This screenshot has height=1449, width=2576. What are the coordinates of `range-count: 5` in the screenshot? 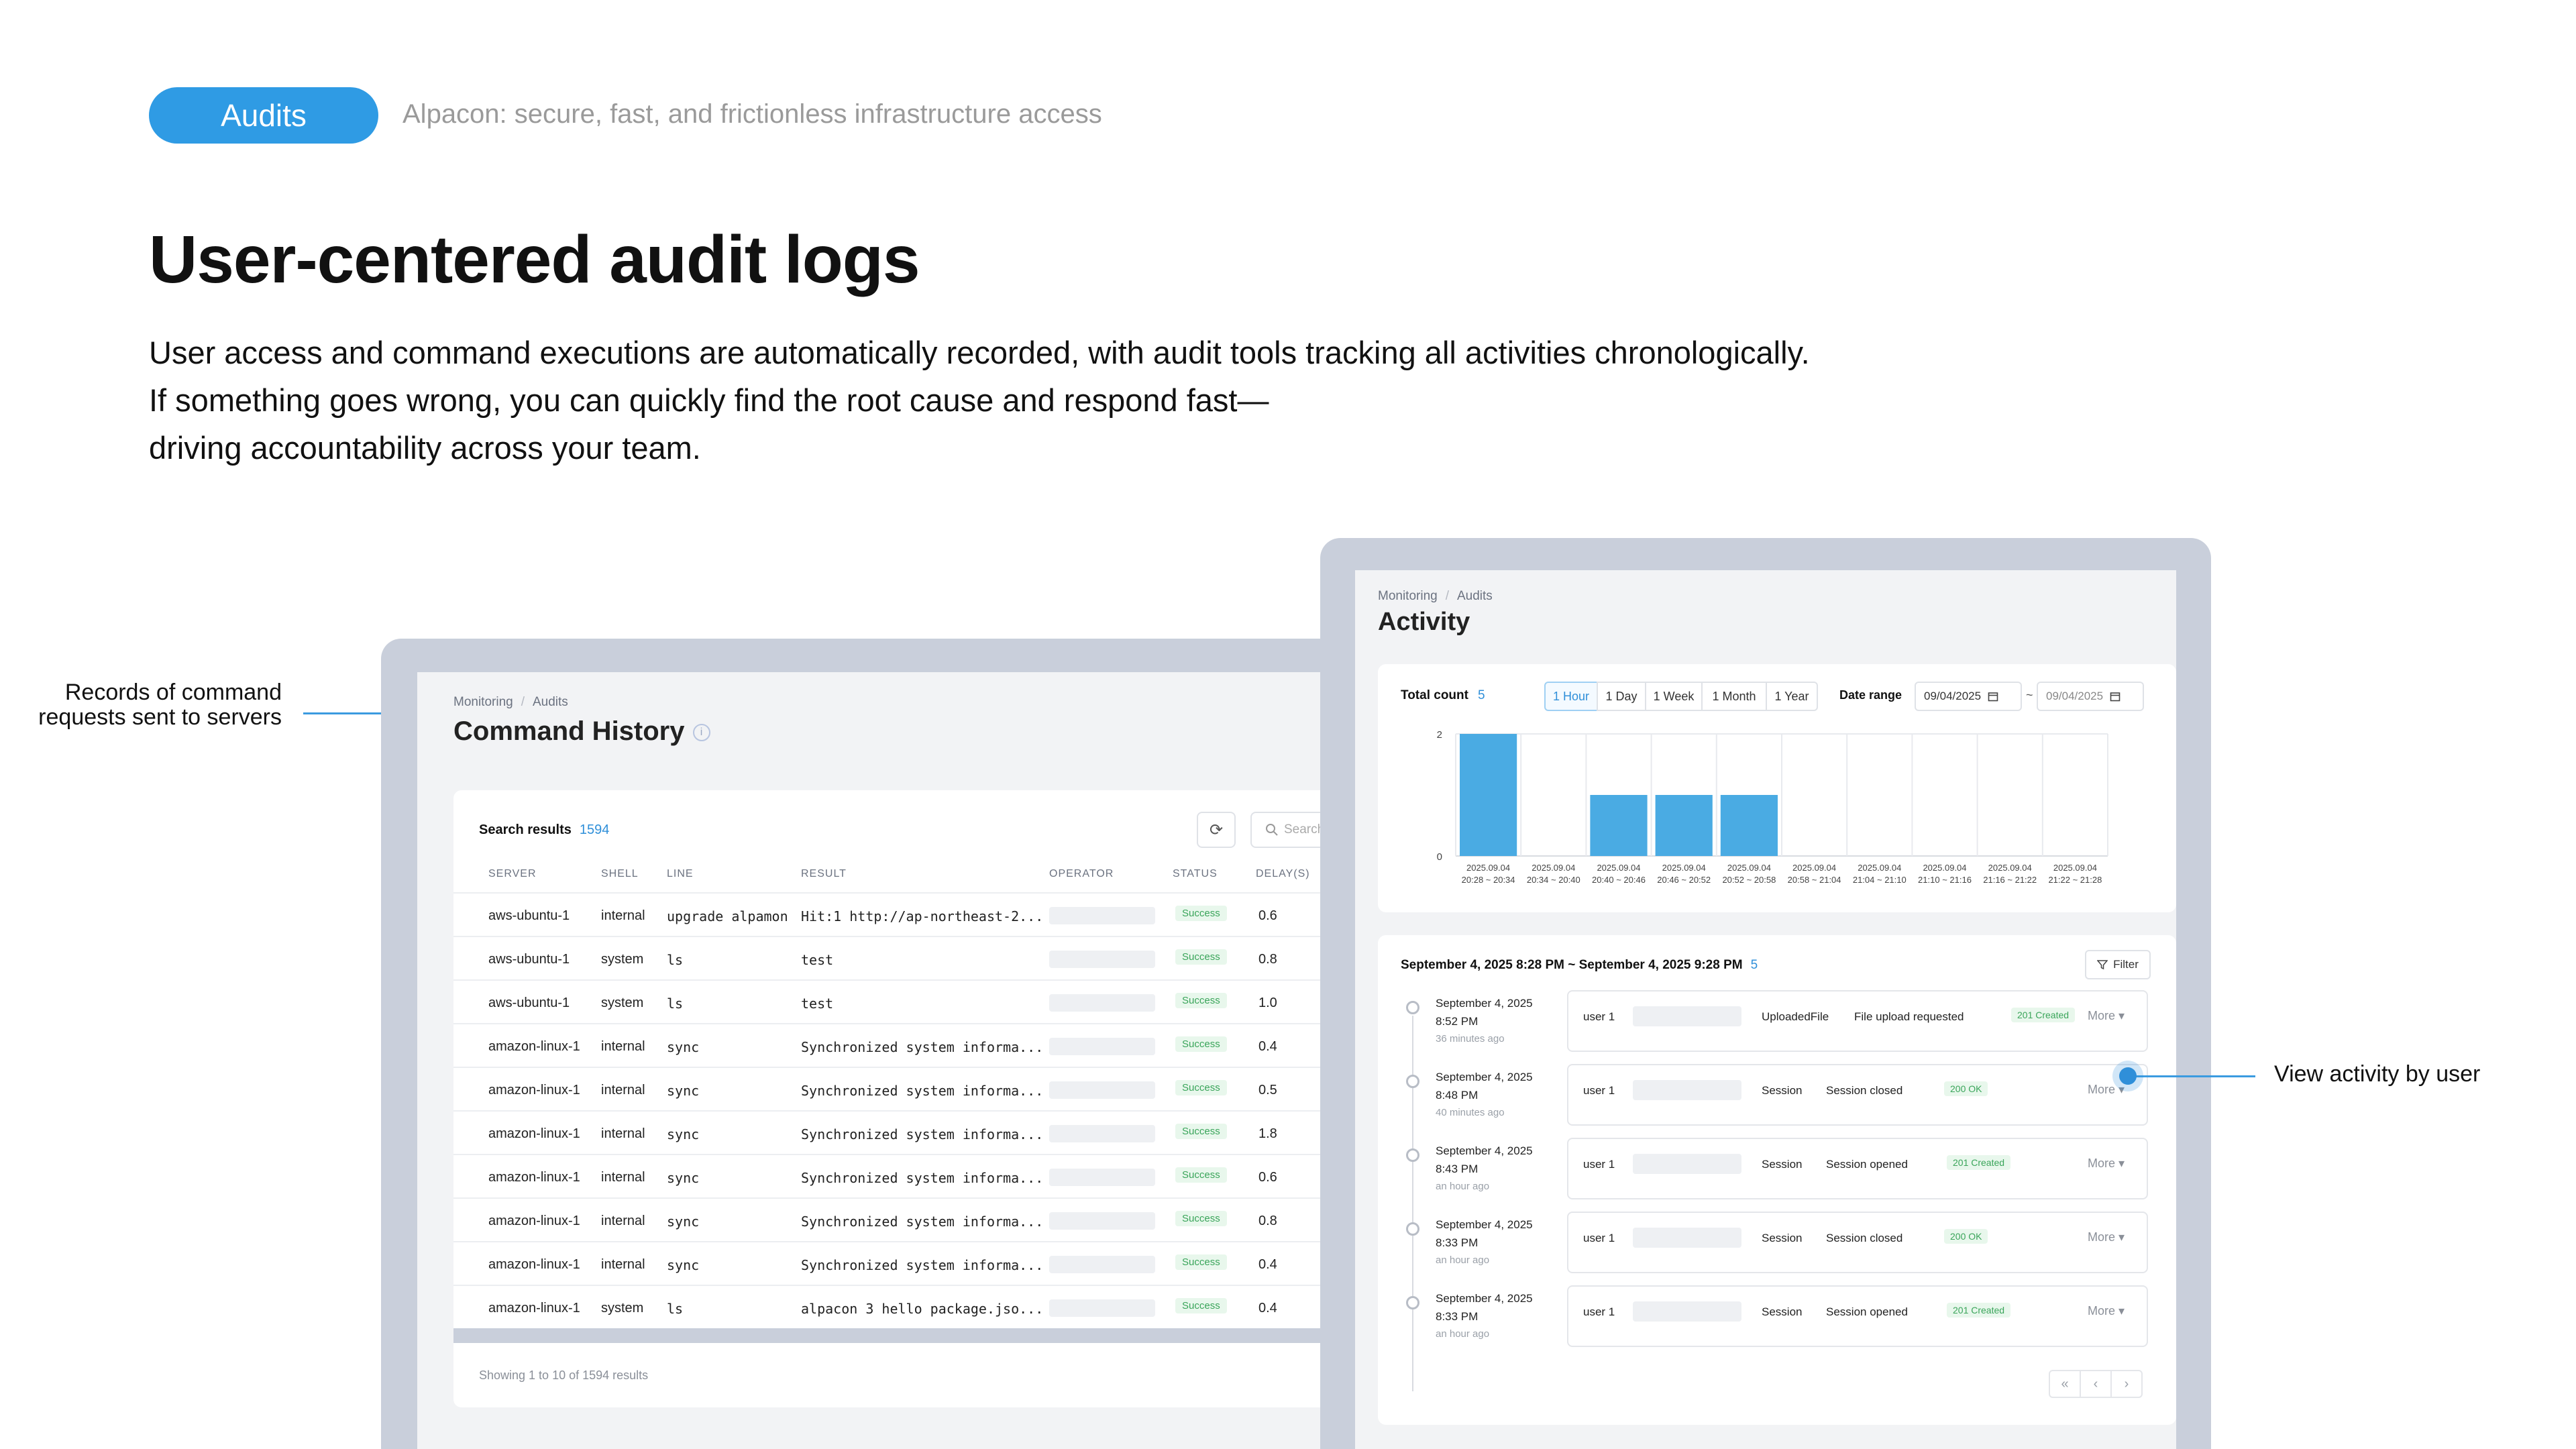 It's located at (1754, 965).